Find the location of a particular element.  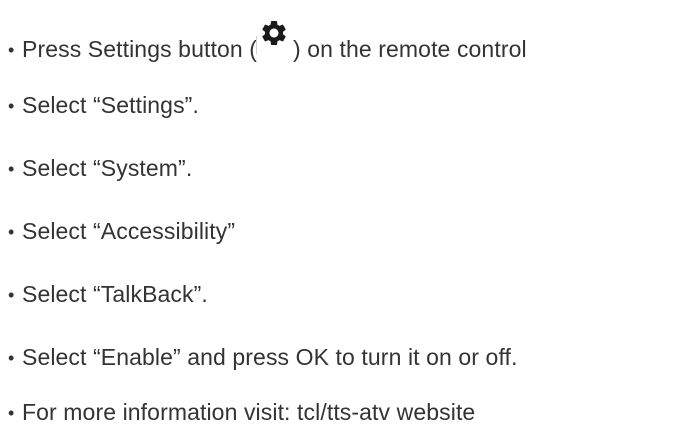

step-select-system: • Select “System”. is located at coordinates (100, 168).